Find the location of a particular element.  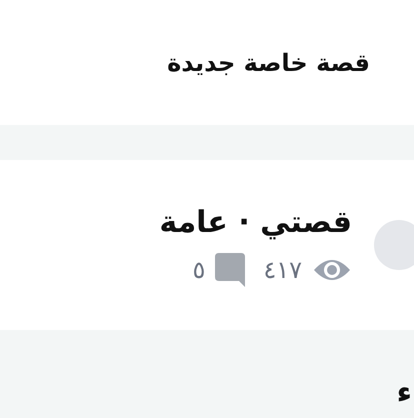

story-title: قصتي · عامة is located at coordinates (255, 223).